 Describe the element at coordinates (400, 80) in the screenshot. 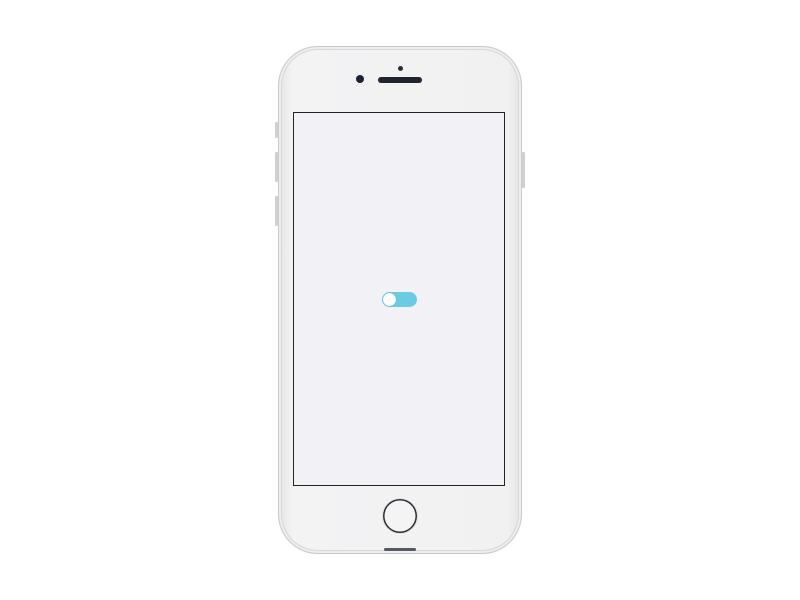

I see `earpiece-speaker-icon` at that location.